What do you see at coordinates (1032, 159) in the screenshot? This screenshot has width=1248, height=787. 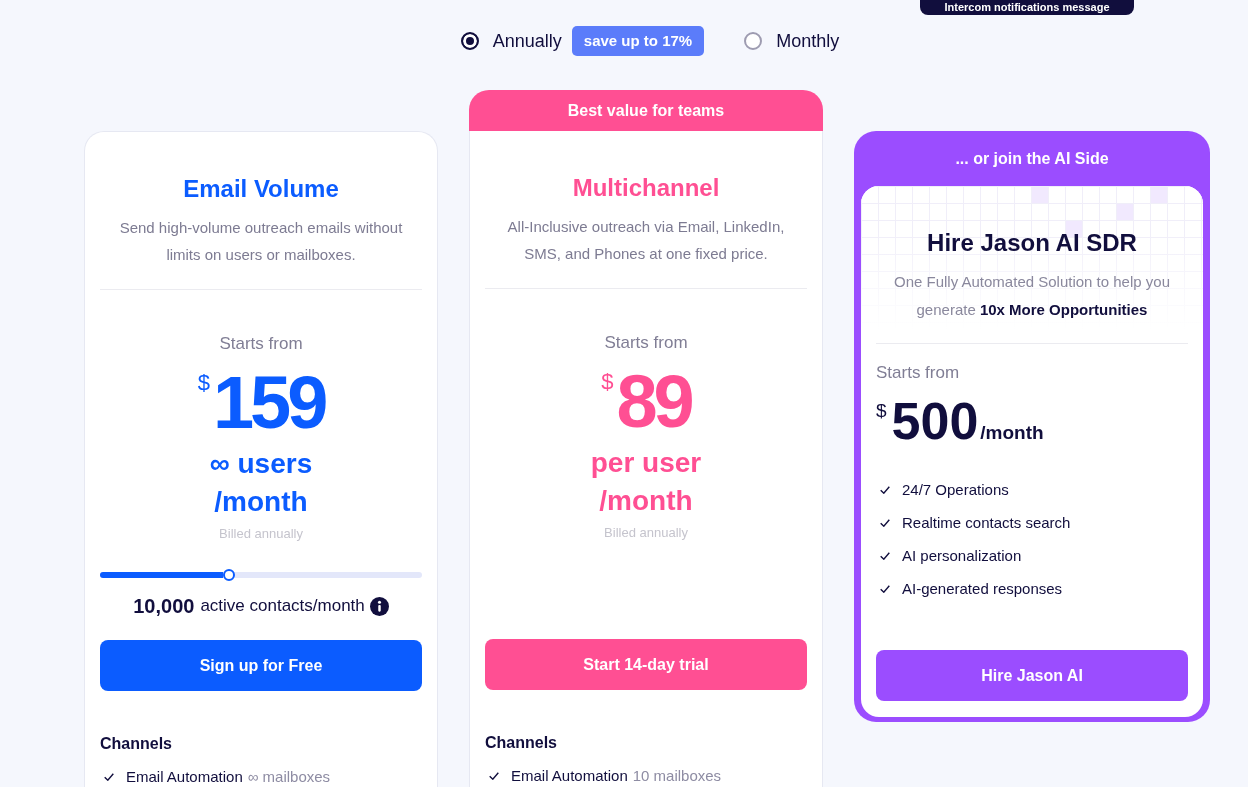 I see `banner-title: ... or join the AI Side` at bounding box center [1032, 159].